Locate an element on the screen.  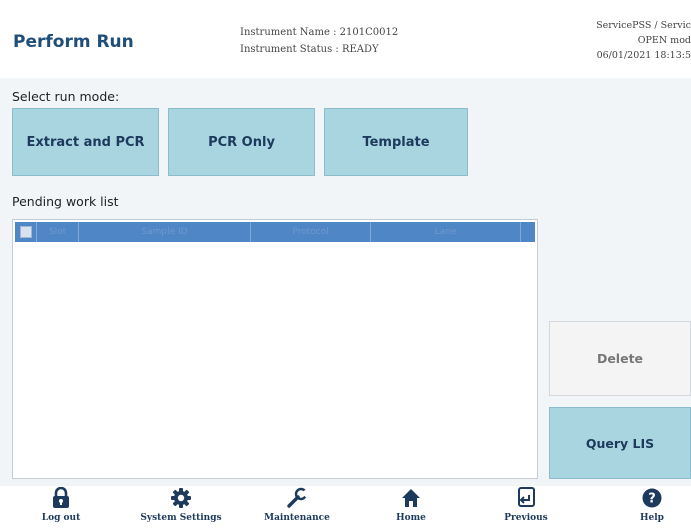
column-header-slot: Slot is located at coordinates (58, 232).